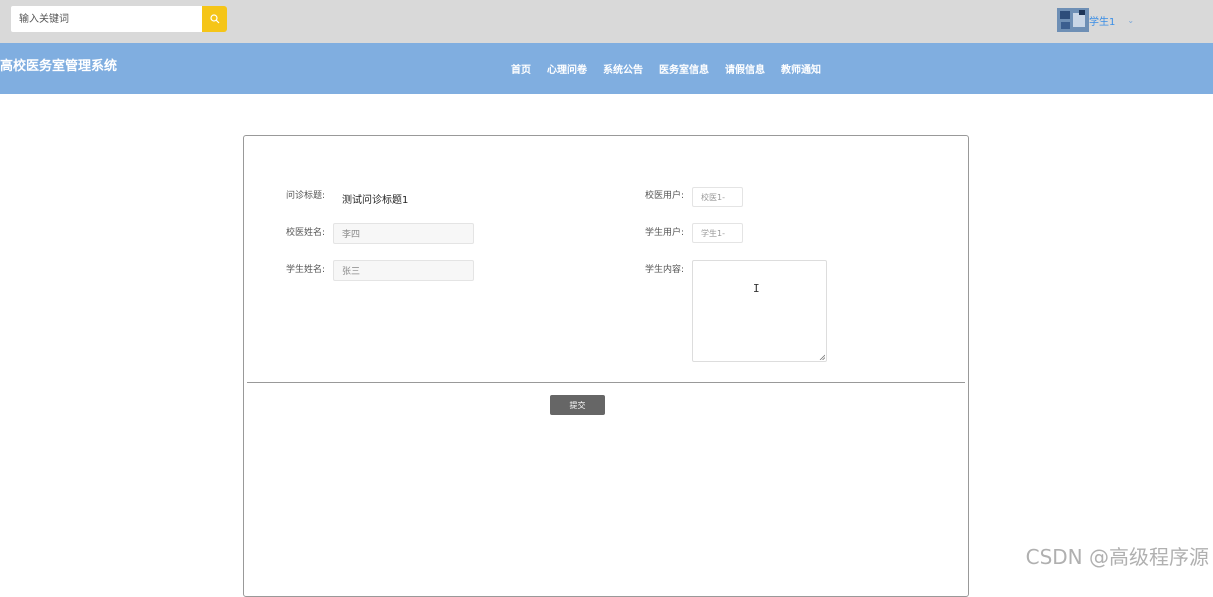 The width and height of the screenshot is (1213, 597). Describe the element at coordinates (403, 233) in the screenshot. I see `doctor-name-field: 李四` at that location.